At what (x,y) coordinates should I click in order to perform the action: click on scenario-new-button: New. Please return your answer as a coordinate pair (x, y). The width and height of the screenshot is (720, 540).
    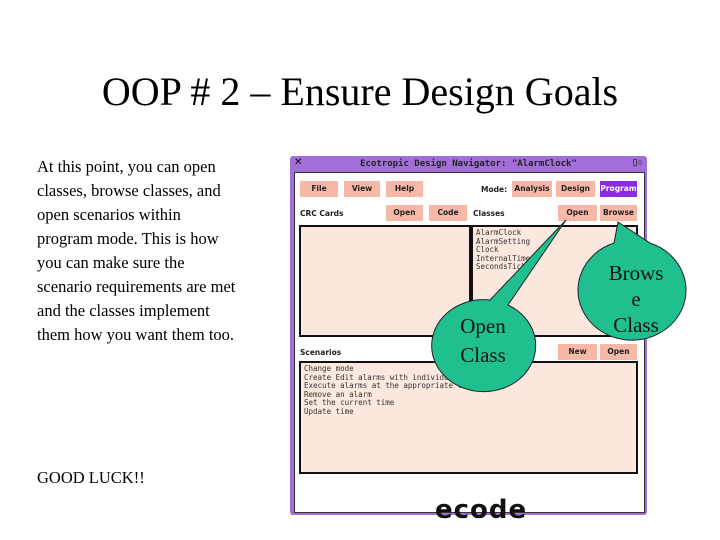
    Looking at the image, I should click on (577, 352).